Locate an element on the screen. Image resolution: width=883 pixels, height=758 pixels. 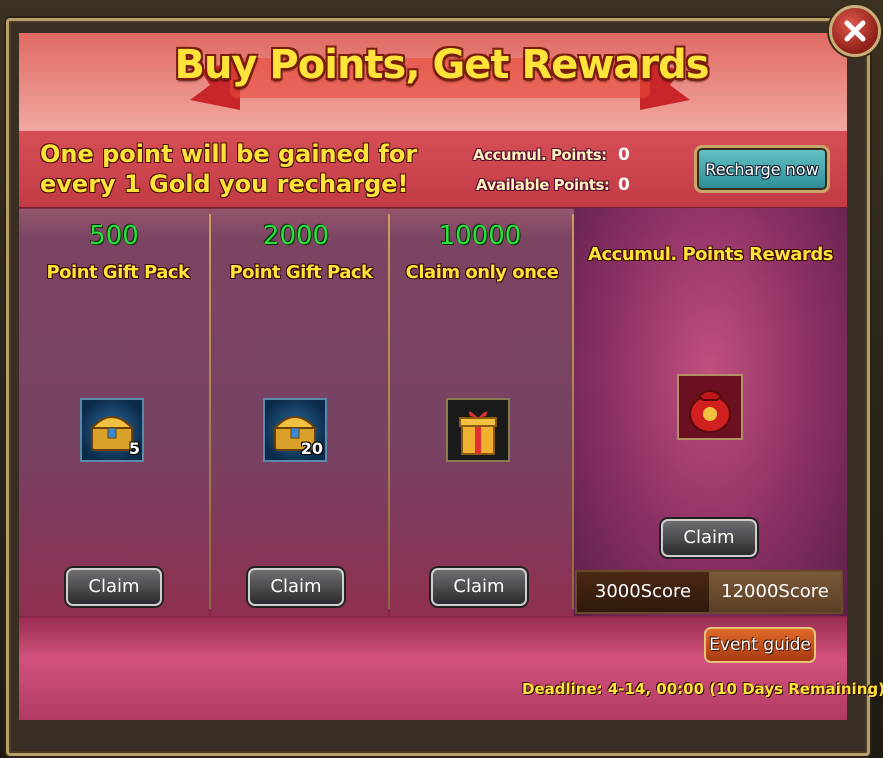
pack-name: Claim only once is located at coordinates (482, 272).